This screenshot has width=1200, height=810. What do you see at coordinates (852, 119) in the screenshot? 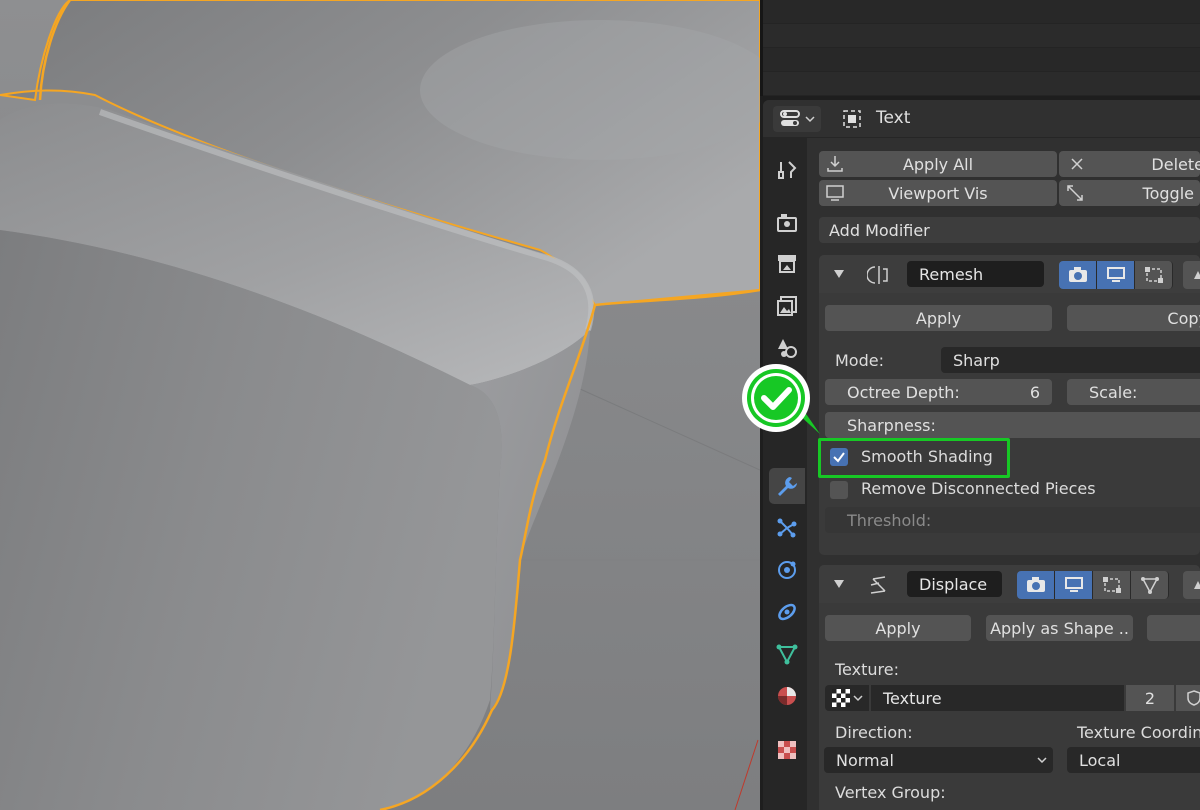
I see `object-context-icon` at bounding box center [852, 119].